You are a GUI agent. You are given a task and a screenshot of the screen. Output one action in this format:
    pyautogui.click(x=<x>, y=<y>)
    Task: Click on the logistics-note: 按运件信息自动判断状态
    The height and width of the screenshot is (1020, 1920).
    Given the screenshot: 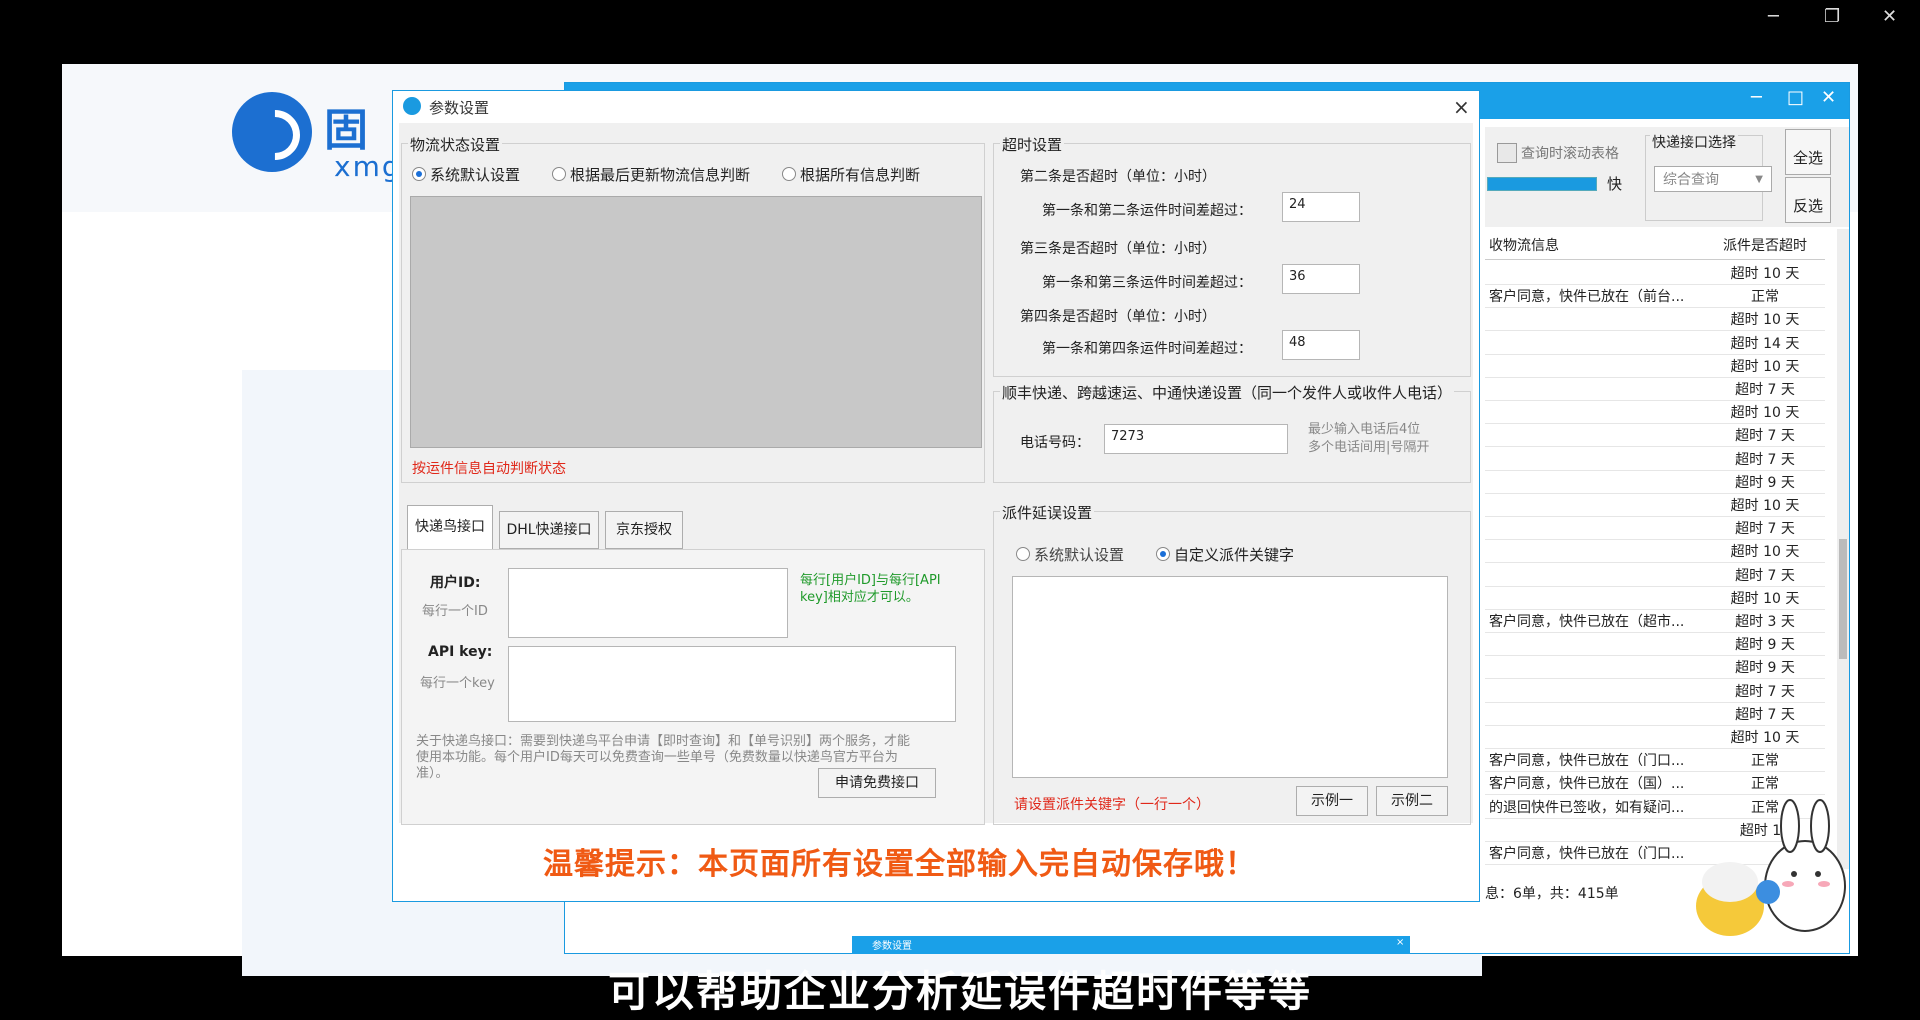 What is the action you would take?
    pyautogui.click(x=489, y=469)
    